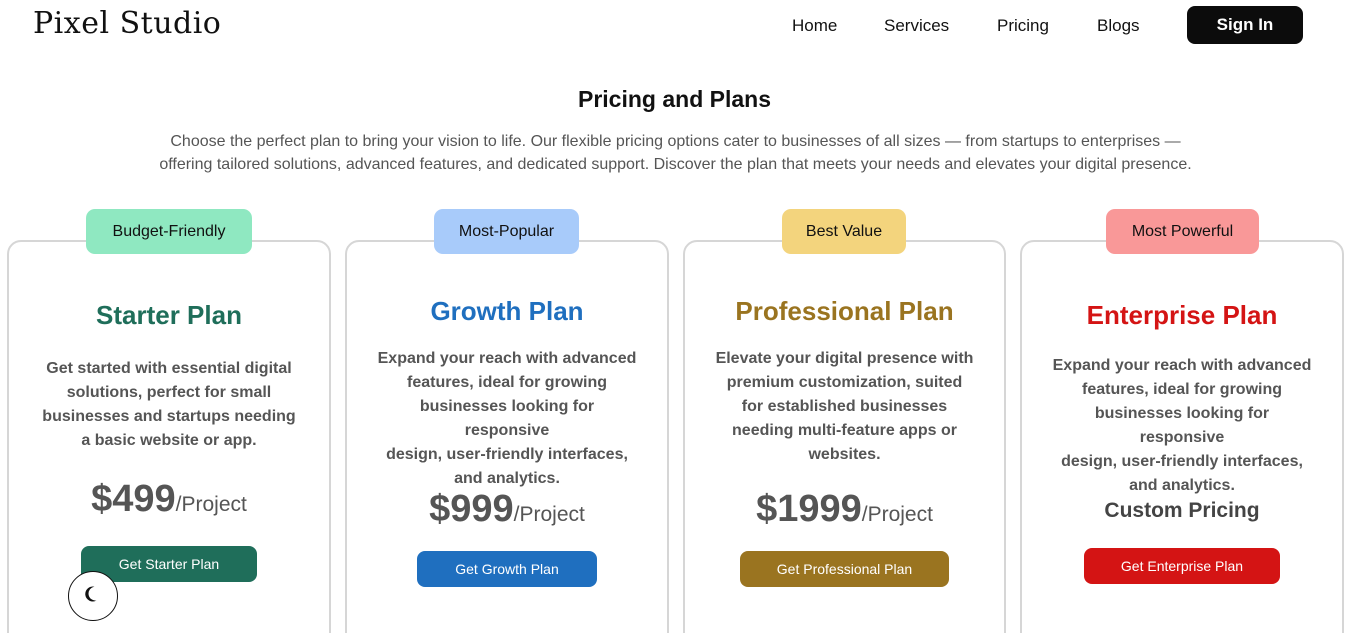 The image size is (1349, 633). I want to click on price-amount: $499, so click(133, 499).